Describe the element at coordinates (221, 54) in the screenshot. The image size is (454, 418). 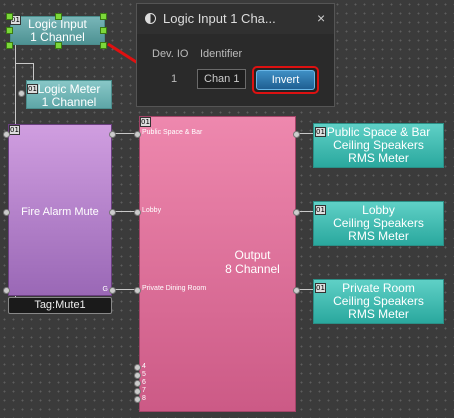
I see `column-header-identifier: Identifier` at that location.